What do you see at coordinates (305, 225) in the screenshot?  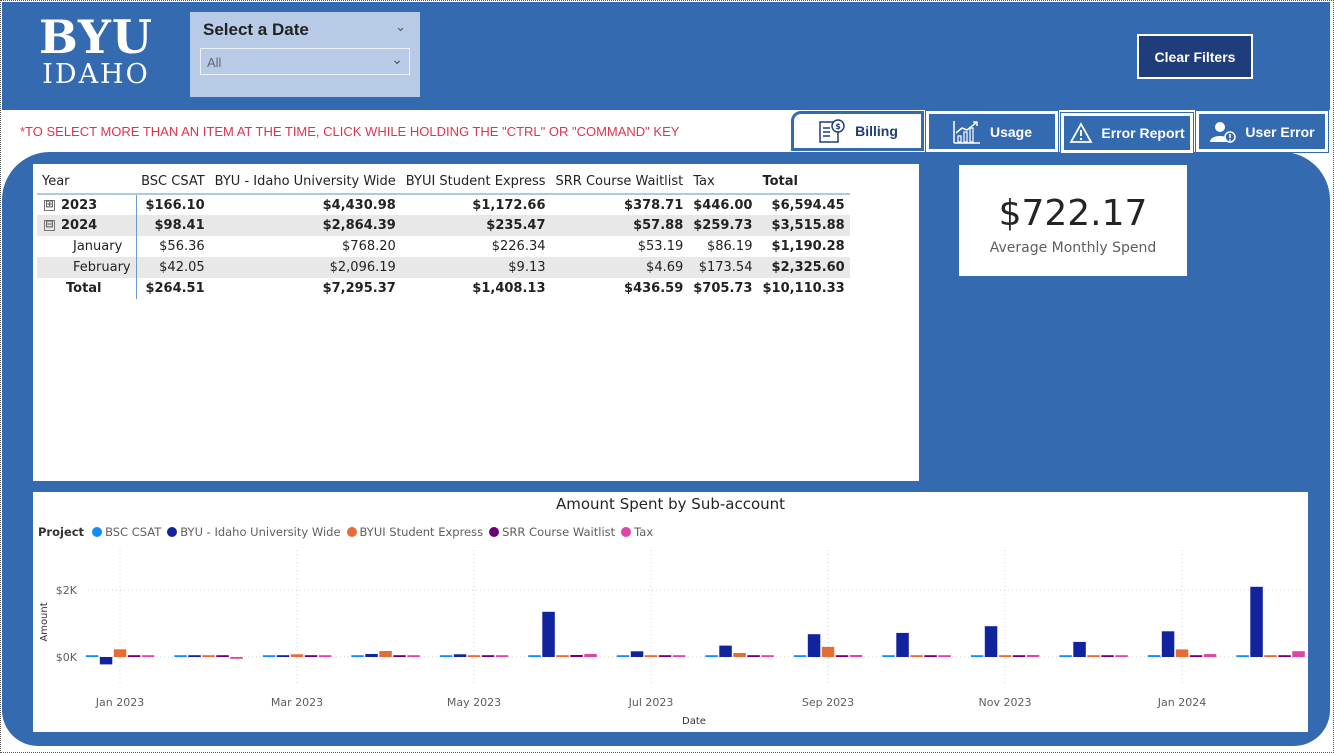 I see `table-cell: $2,864.39` at bounding box center [305, 225].